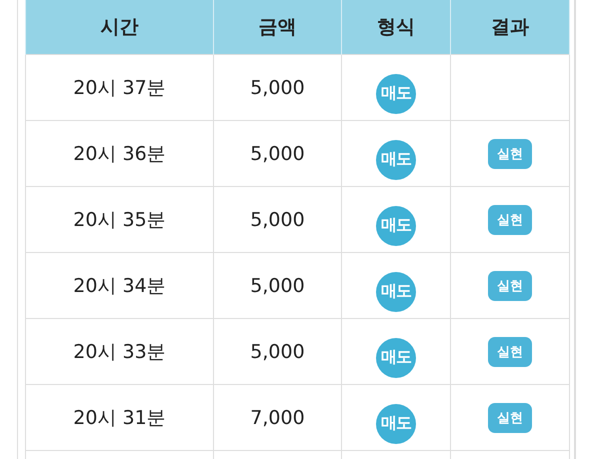 The width and height of the screenshot is (600, 459). Describe the element at coordinates (278, 27) in the screenshot. I see `column-header: 금액` at that location.